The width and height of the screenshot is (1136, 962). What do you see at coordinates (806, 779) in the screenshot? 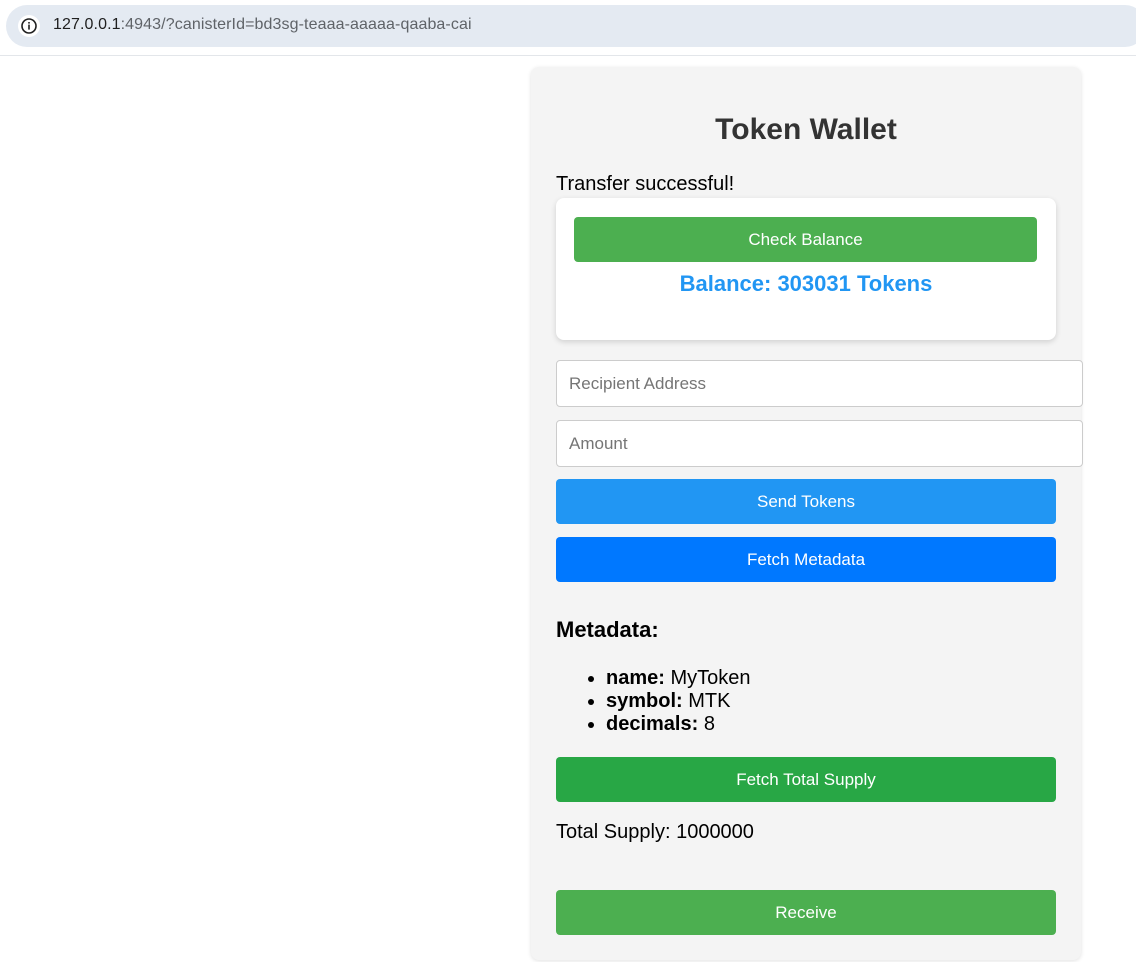
I see `fetch-total-supply-button: Fetch Total Supply` at bounding box center [806, 779].